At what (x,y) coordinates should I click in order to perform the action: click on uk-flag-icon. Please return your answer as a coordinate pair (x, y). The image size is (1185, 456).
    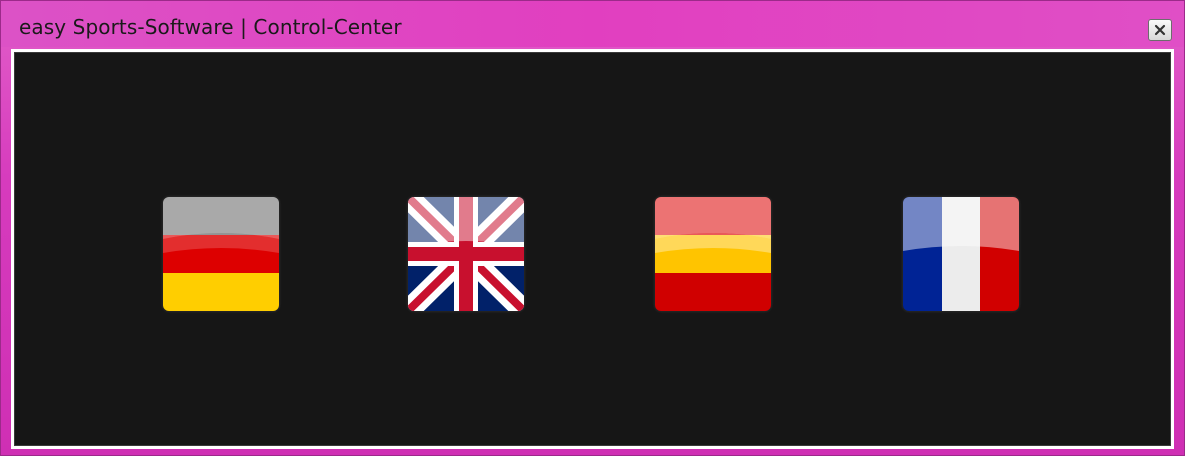
    Looking at the image, I should click on (466, 254).